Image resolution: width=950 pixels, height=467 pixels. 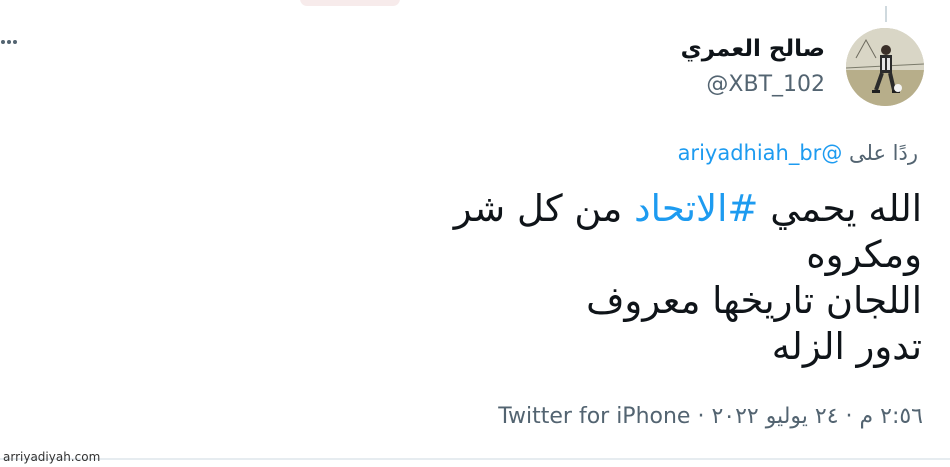 What do you see at coordinates (538, 208) in the screenshot?
I see `tweet-line-1-end: من كل شر` at bounding box center [538, 208].